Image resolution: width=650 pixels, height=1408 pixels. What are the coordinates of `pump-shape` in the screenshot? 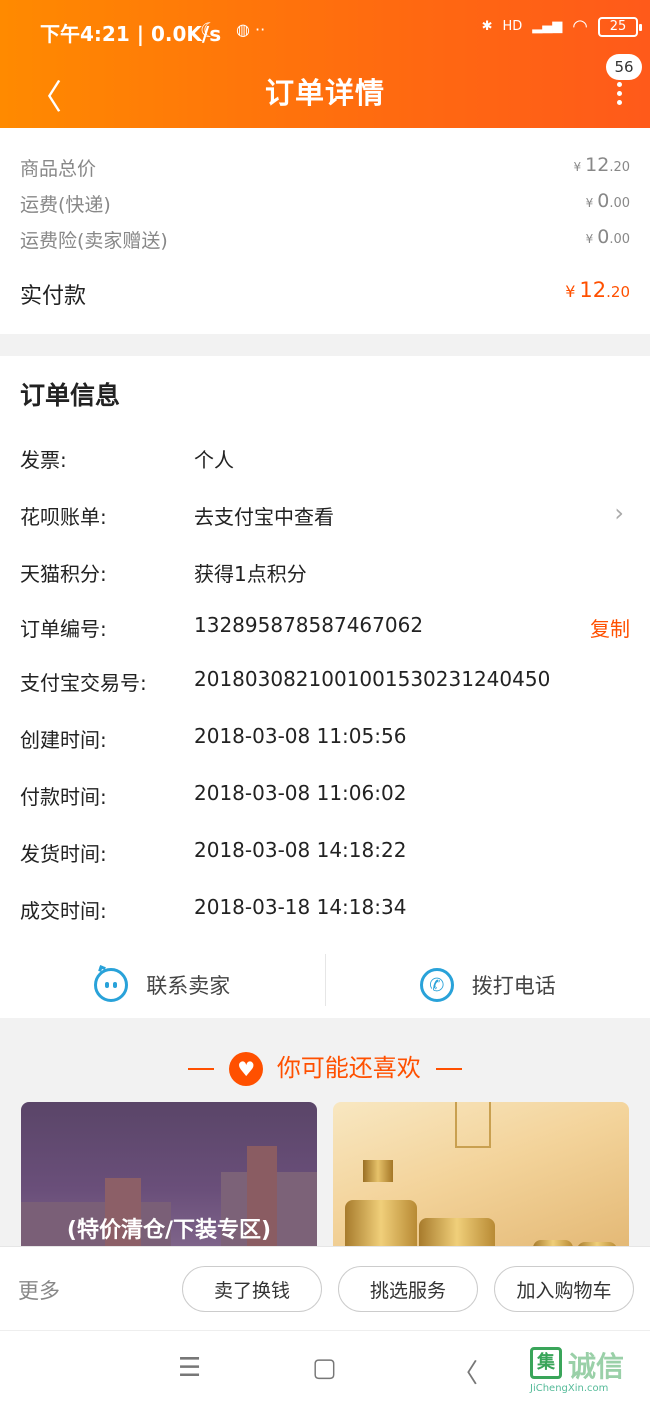 It's located at (378, 1171).